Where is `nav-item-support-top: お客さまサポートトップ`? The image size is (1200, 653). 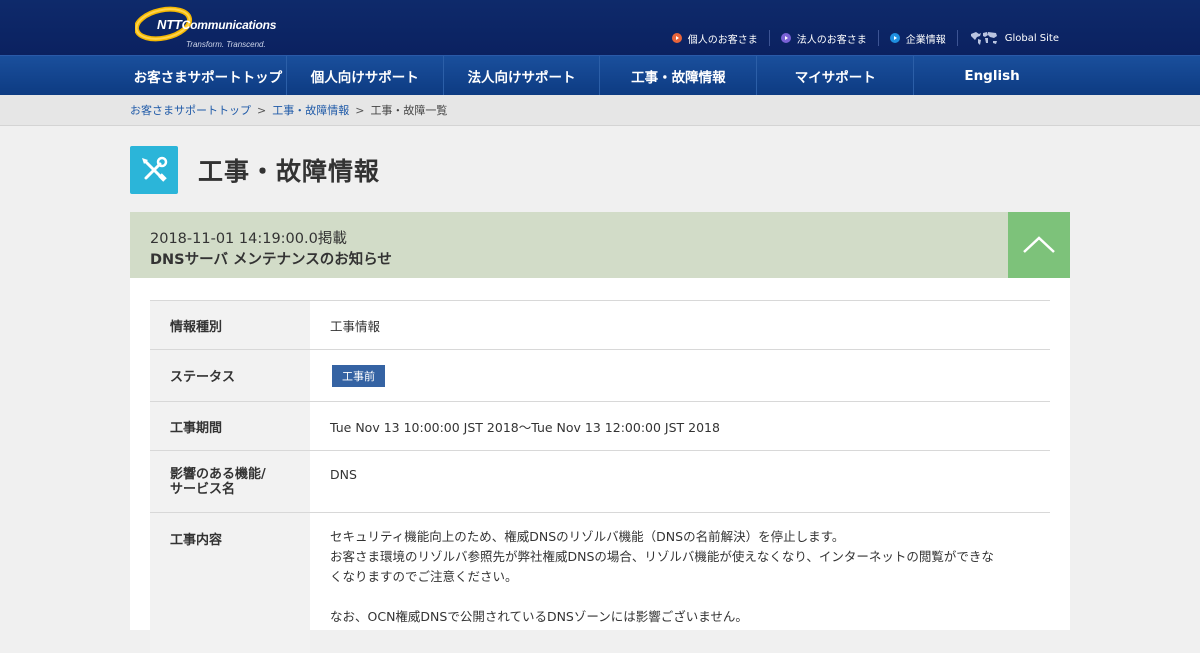 nav-item-support-top: お客さまサポートトップ is located at coordinates (208, 75).